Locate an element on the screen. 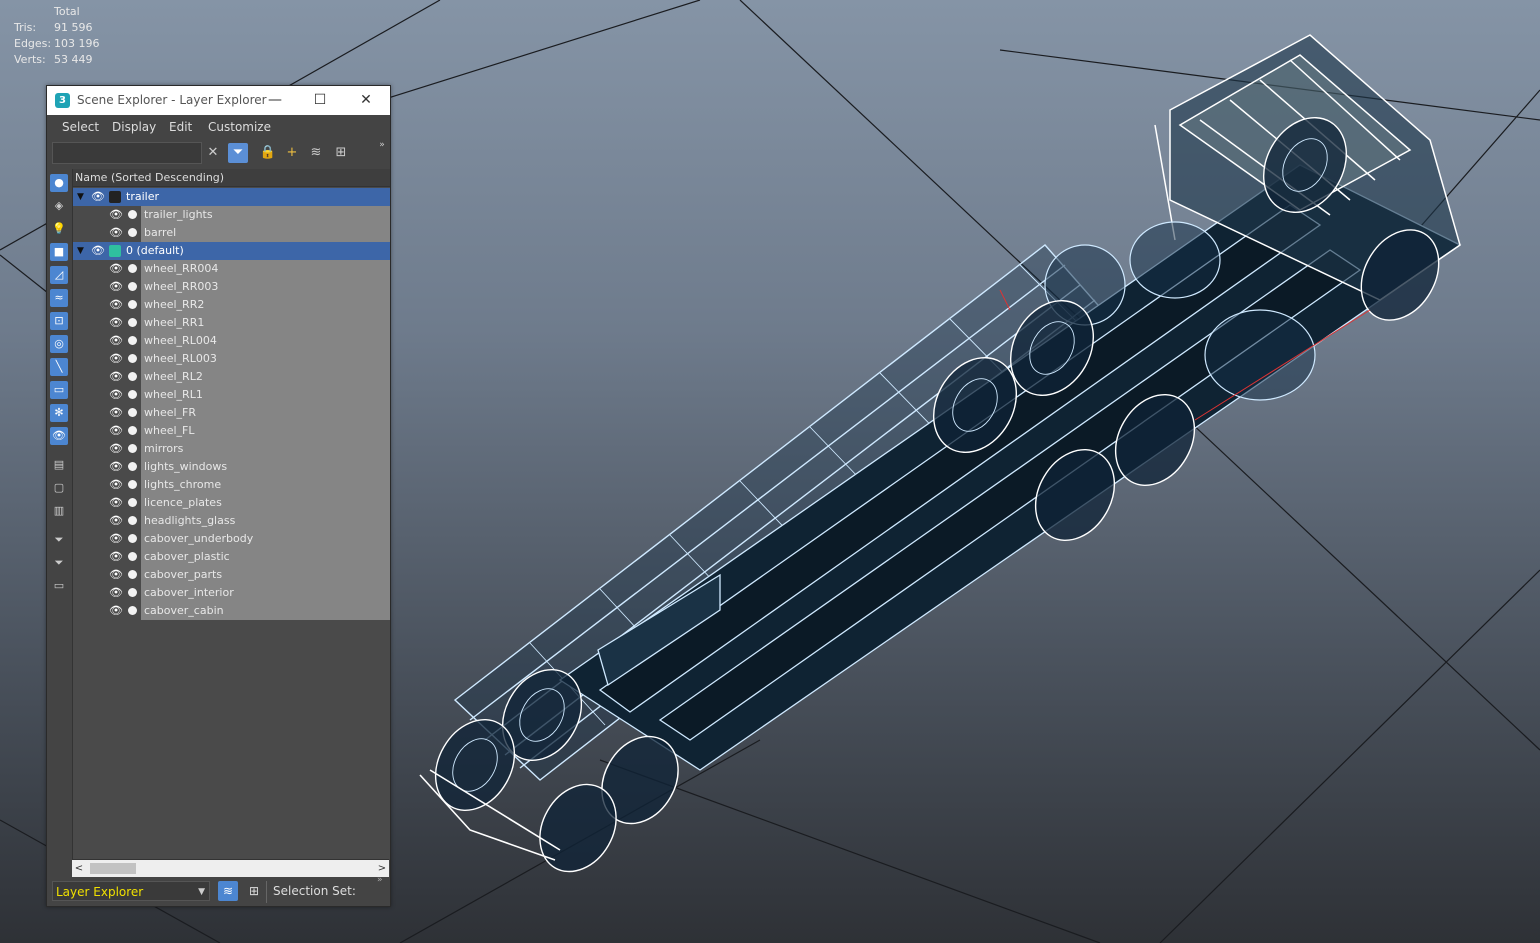  object-row: 👁 wheel_RR1 is located at coordinates (231, 323).